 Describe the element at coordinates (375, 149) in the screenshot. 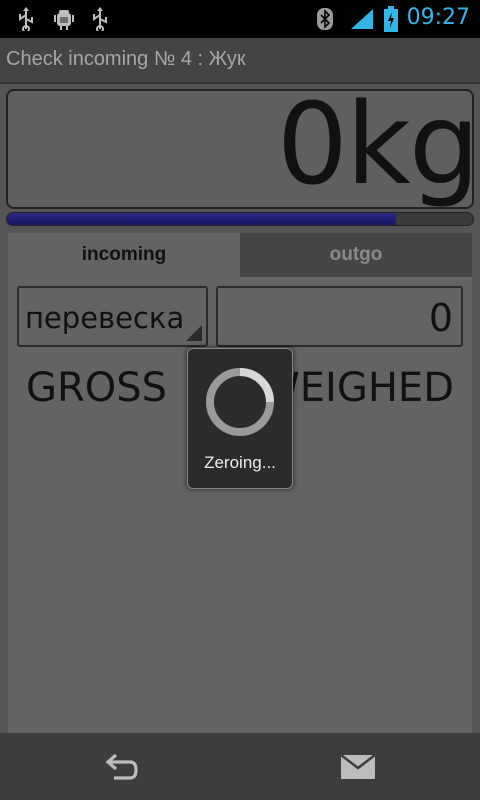

I see `weight-value: 0kg` at that location.